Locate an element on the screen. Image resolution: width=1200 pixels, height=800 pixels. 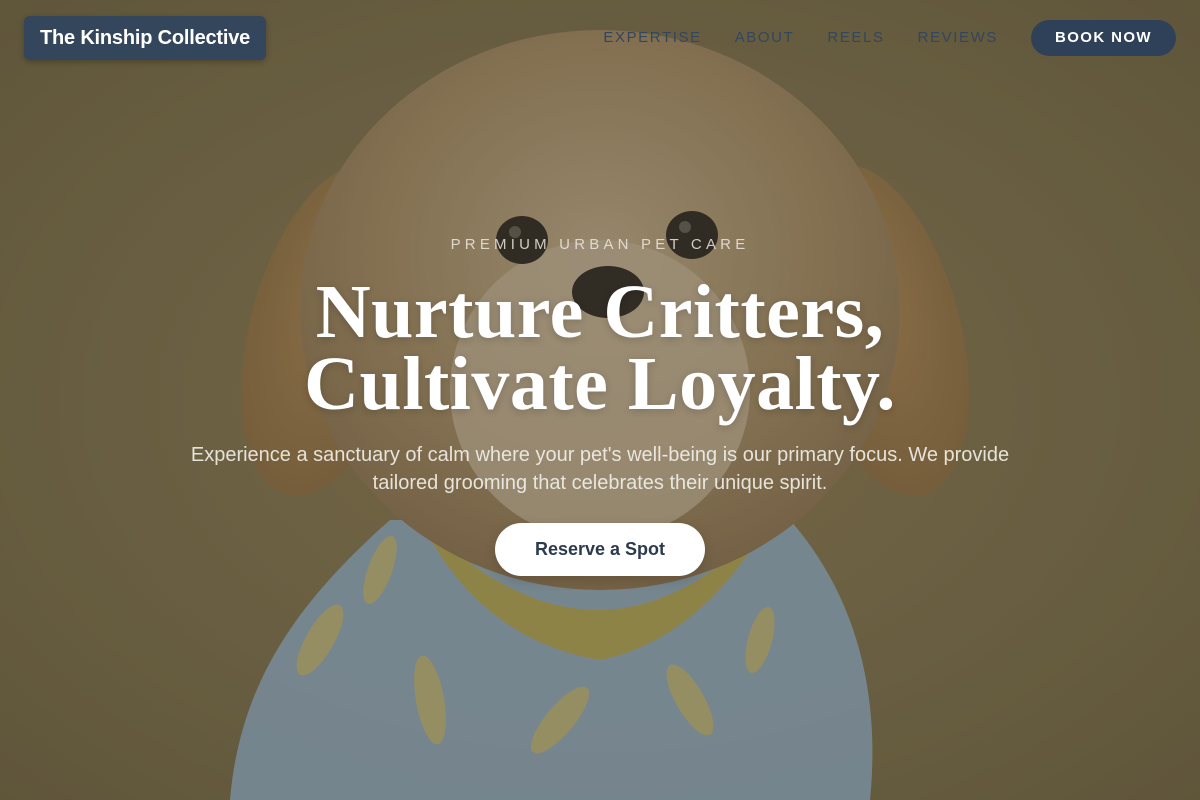
reserve-spot-button: Reserve a Spot is located at coordinates (600, 549).